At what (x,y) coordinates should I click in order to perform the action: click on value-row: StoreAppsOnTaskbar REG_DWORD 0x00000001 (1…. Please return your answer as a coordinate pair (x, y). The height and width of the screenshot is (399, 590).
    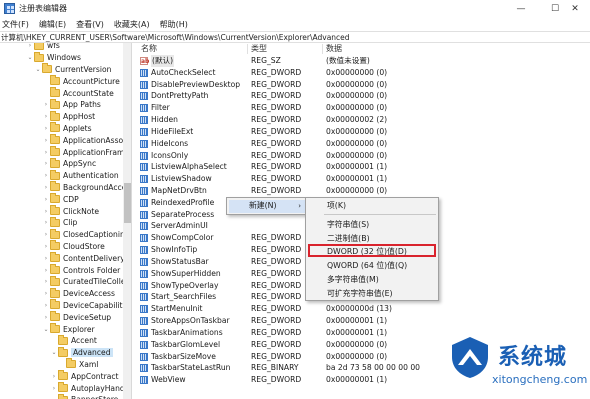
    Looking at the image, I should click on (361, 321).